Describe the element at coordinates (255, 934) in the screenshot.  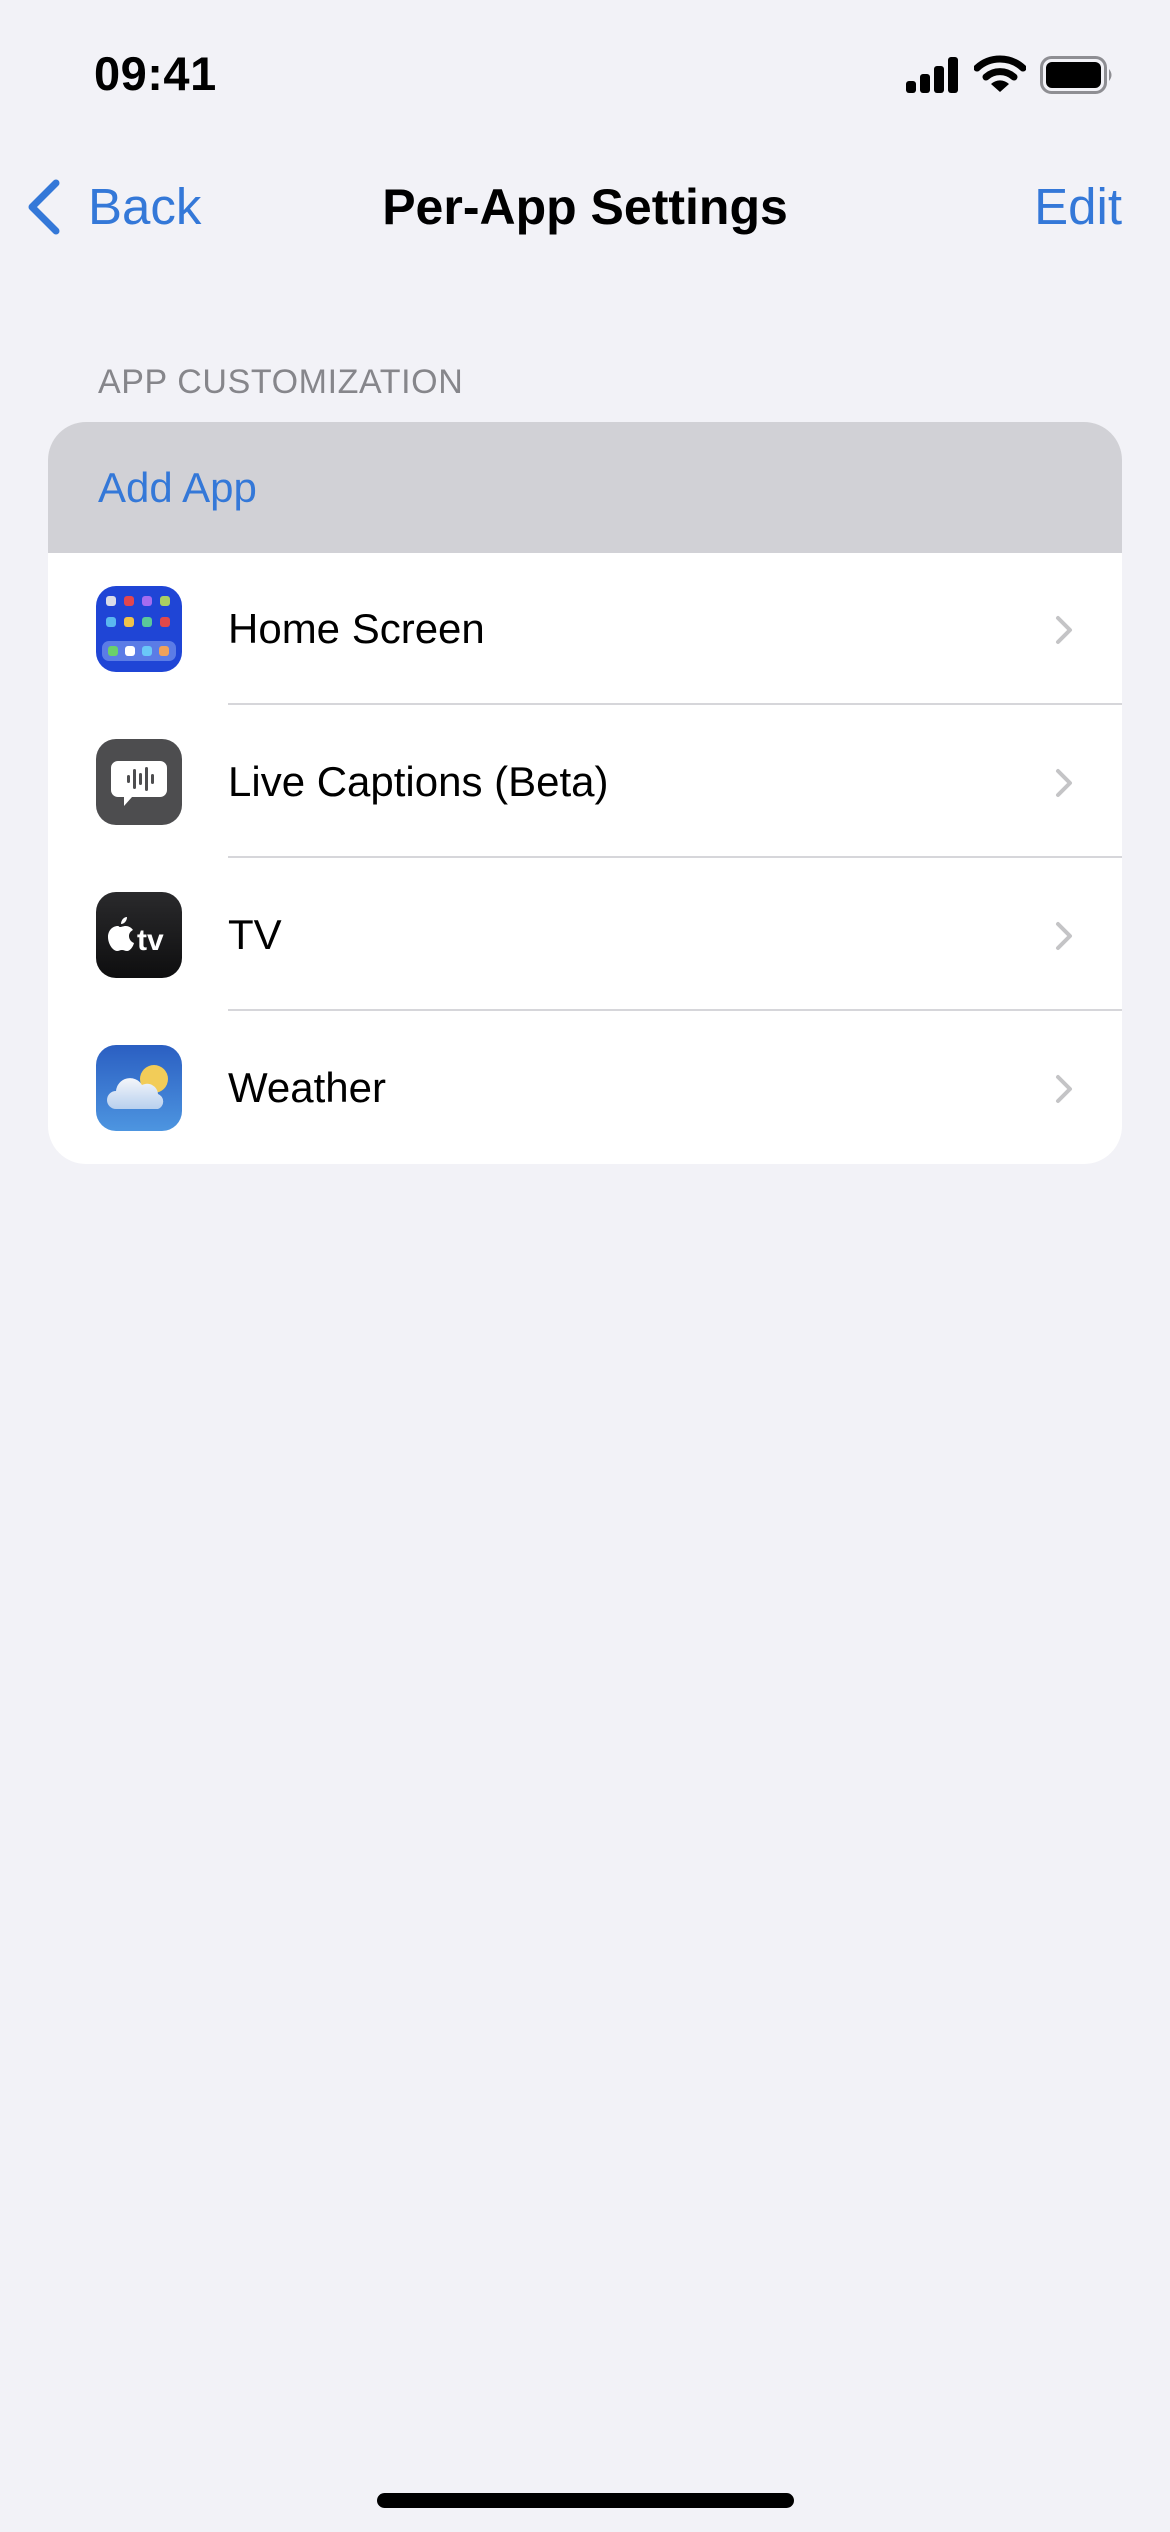
I see `list-item-label: TV` at that location.